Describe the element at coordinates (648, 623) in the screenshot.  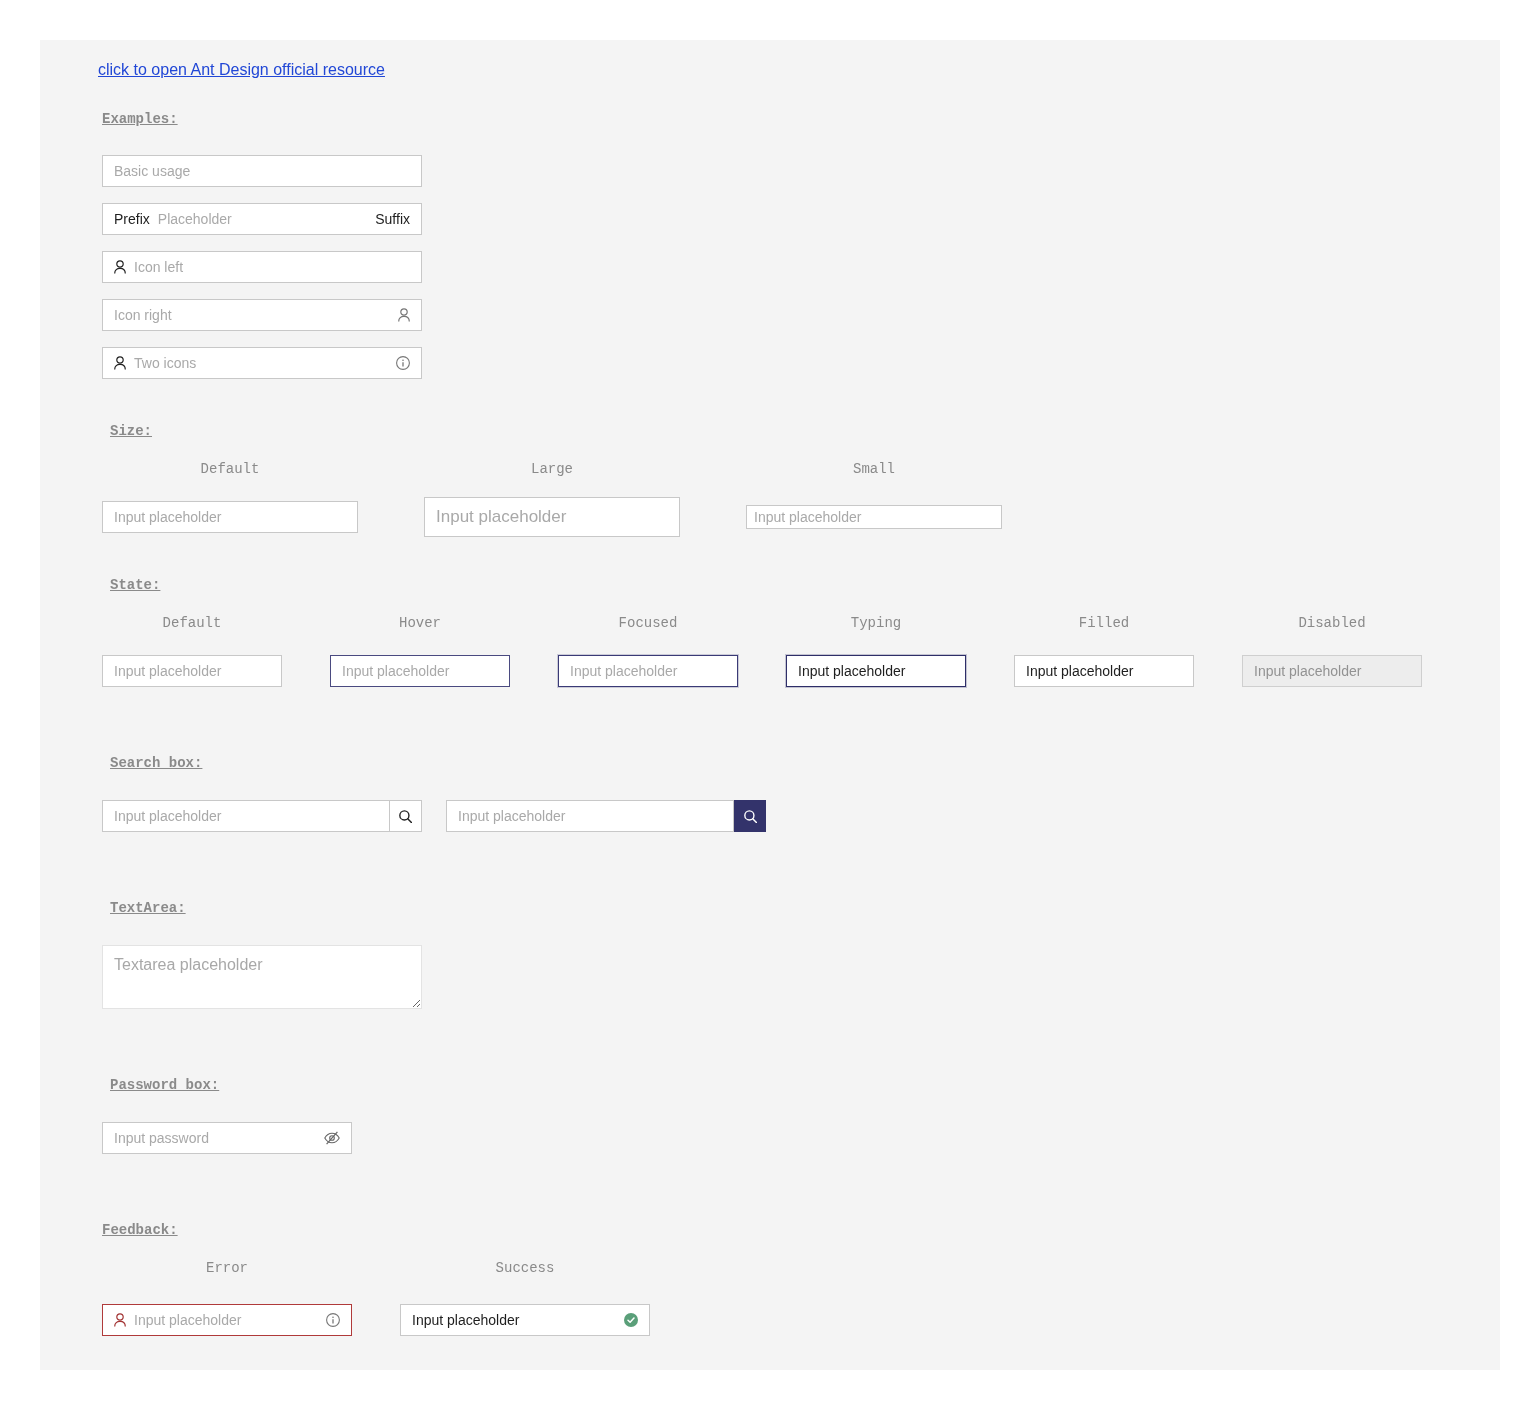
I see `state-label: Focused` at that location.